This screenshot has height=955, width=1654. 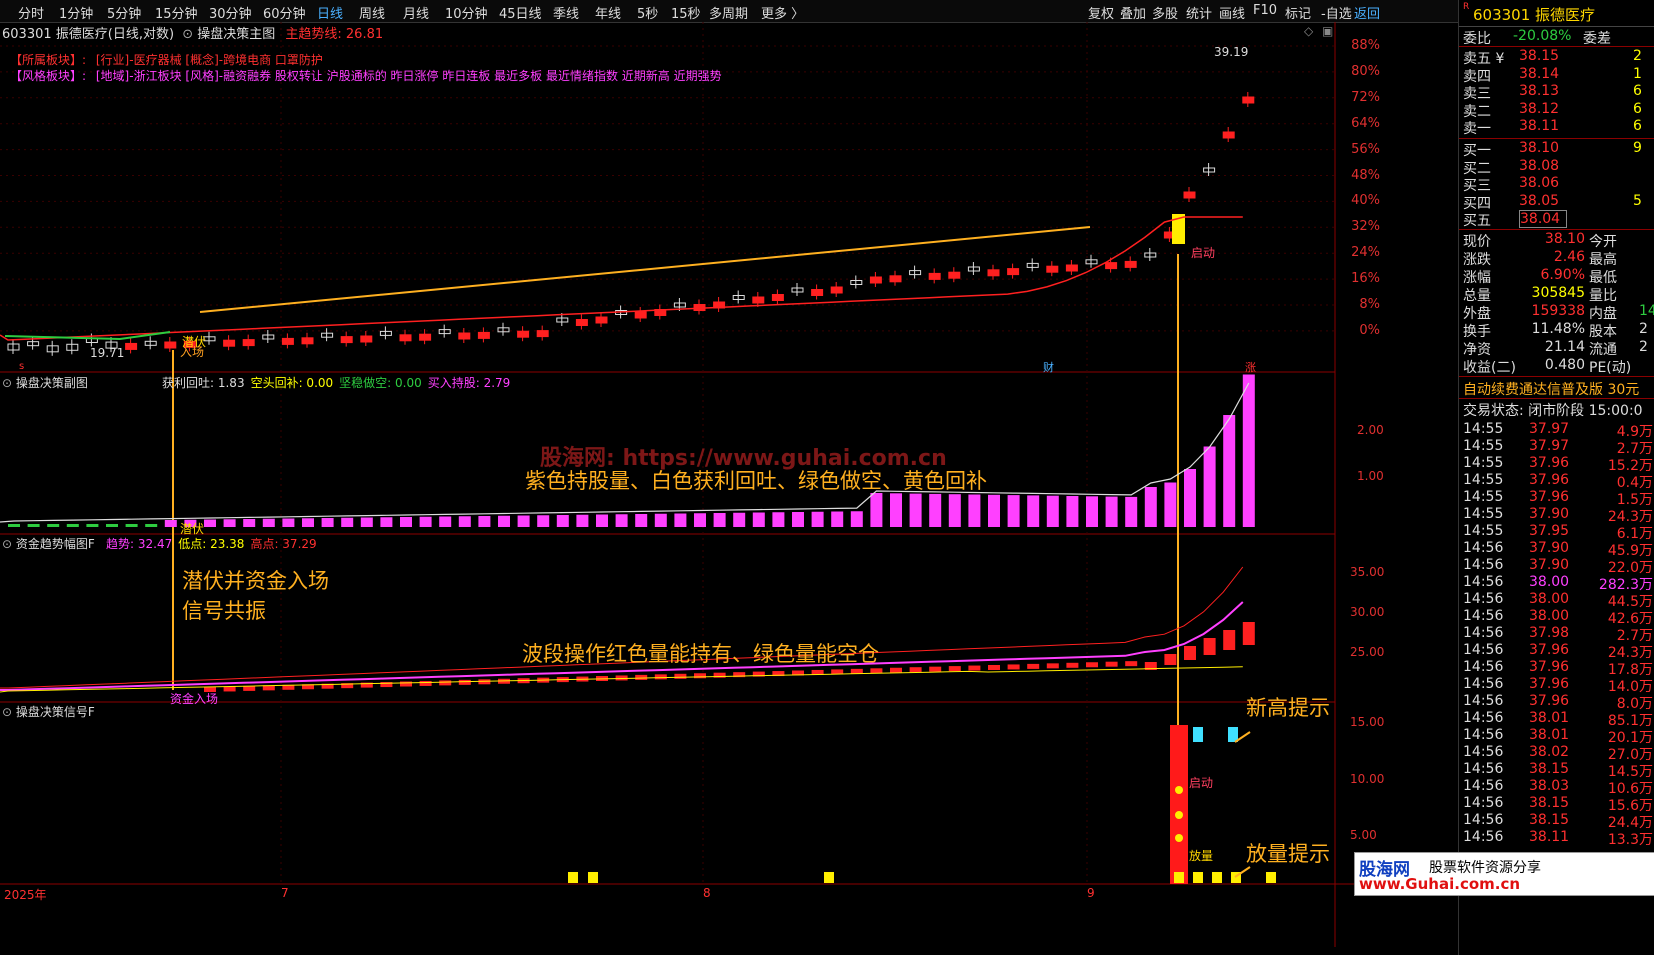 What do you see at coordinates (1549, 701) in the screenshot?
I see `tick-price: 37.96` at bounding box center [1549, 701].